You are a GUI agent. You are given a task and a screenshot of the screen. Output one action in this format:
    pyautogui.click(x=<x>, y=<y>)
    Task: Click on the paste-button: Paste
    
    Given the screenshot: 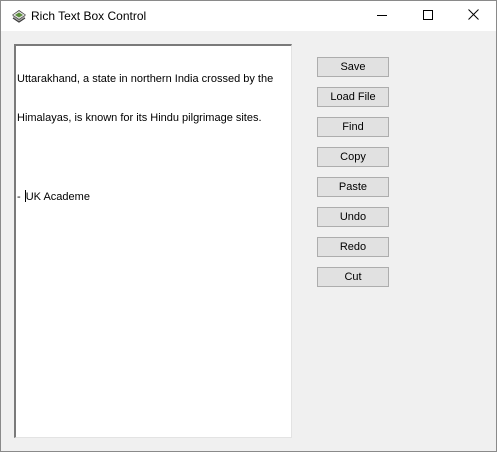 What is the action you would take?
    pyautogui.click(x=353, y=187)
    